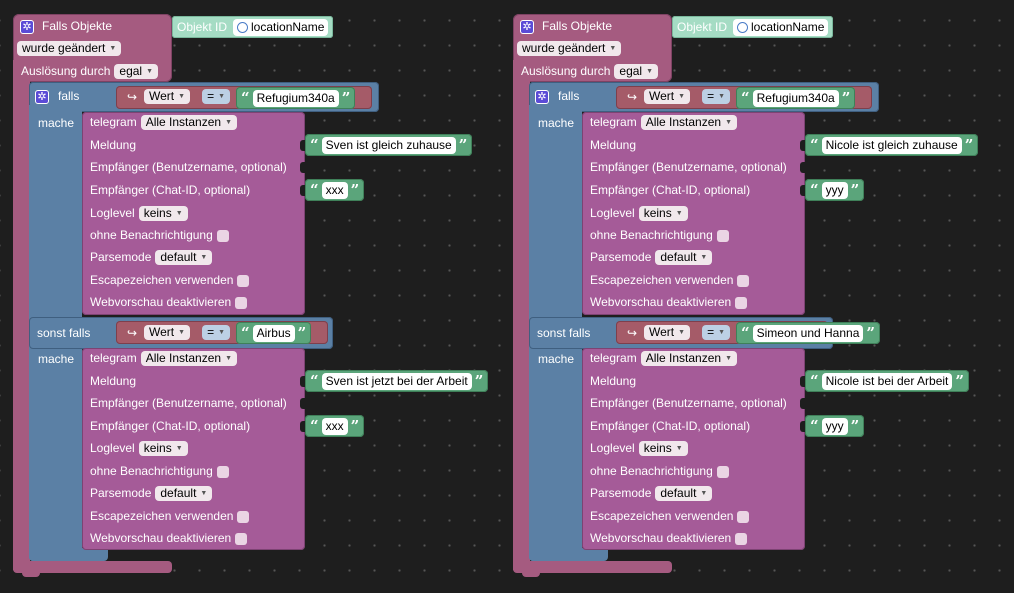 The image size is (1014, 593). Describe the element at coordinates (121, 257) in the screenshot. I see `parsemode-label: Parsemode` at that location.